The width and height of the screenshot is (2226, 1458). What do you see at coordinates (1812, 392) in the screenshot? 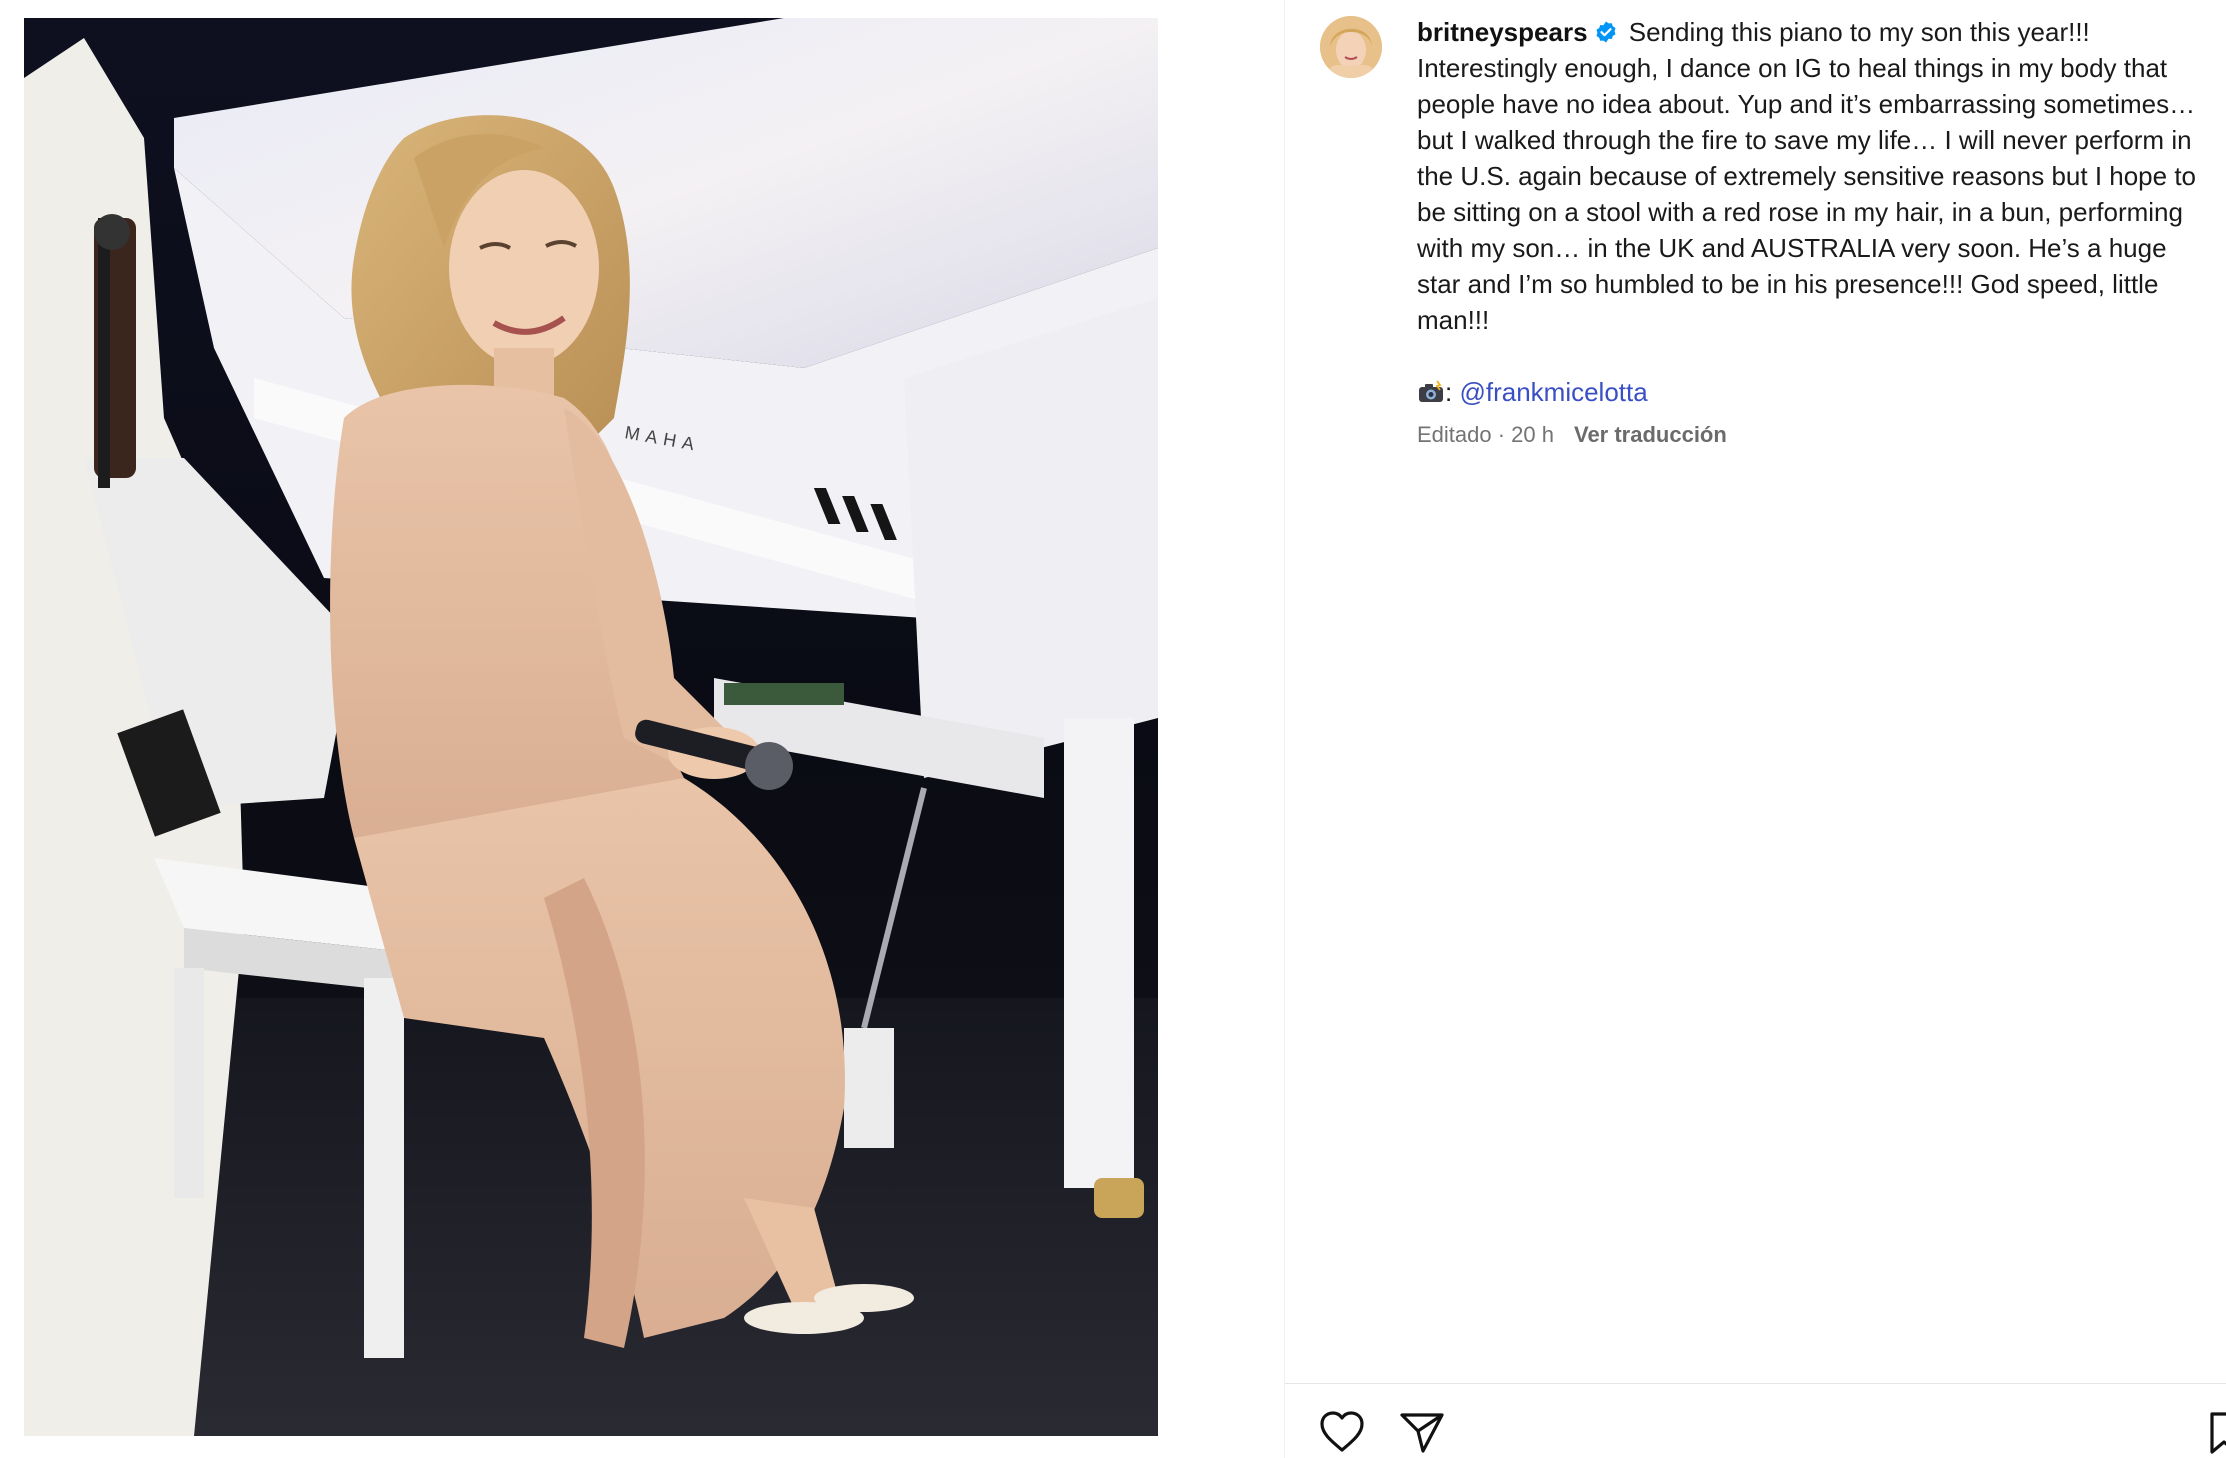
I see `photo-credit: : @frankmicelotta` at bounding box center [1812, 392].